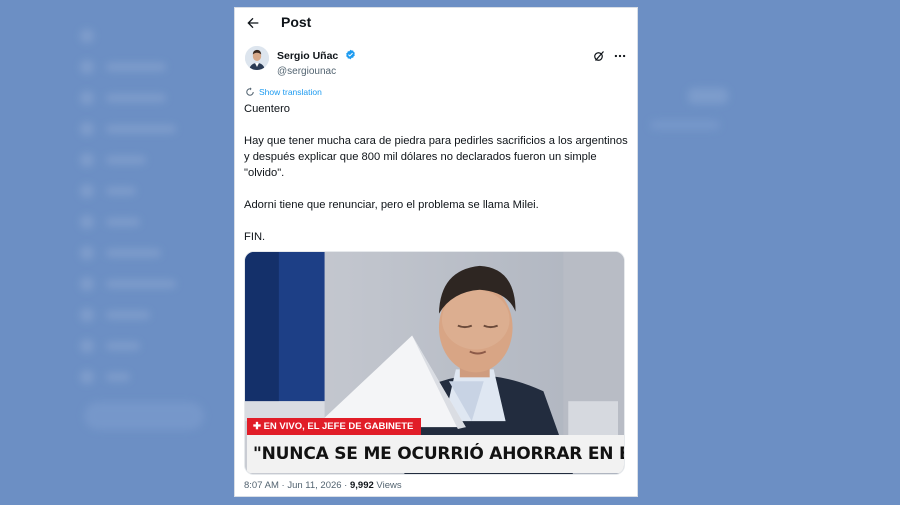 The width and height of the screenshot is (900, 505). I want to click on post-paragraph: Cuentero, so click(267, 109).